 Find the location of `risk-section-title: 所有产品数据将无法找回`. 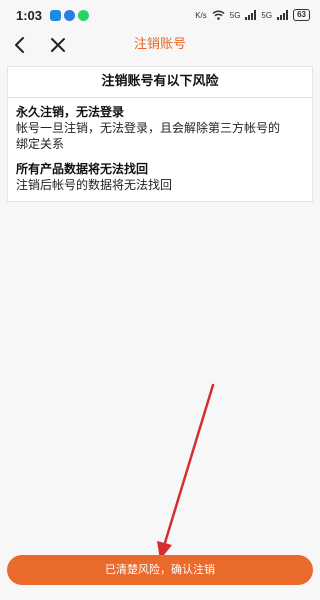

risk-section-title: 所有产品数据将无法找回 is located at coordinates (82, 169).